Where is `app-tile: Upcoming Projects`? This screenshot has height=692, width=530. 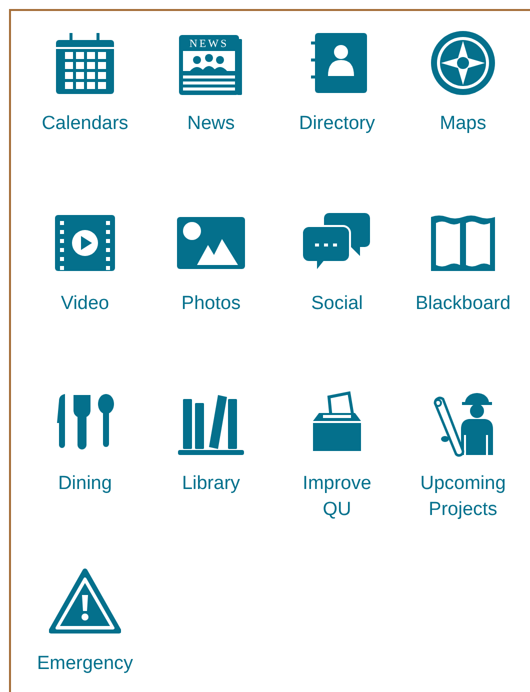 app-tile: Upcoming Projects is located at coordinates (463, 455).